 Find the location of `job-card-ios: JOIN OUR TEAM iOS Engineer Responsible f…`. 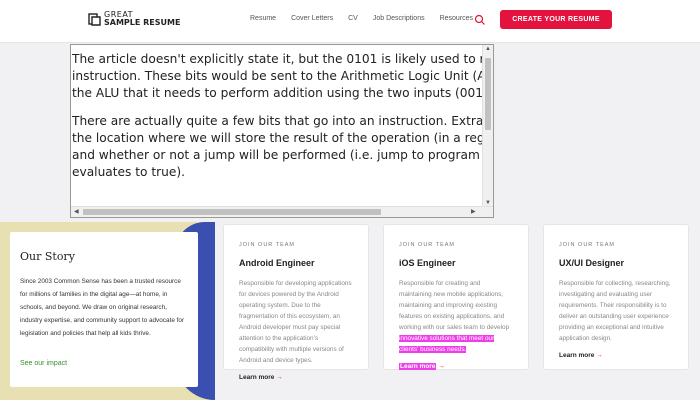

job-card-ios: JOIN OUR TEAM iOS Engineer Responsible f… is located at coordinates (456, 297).